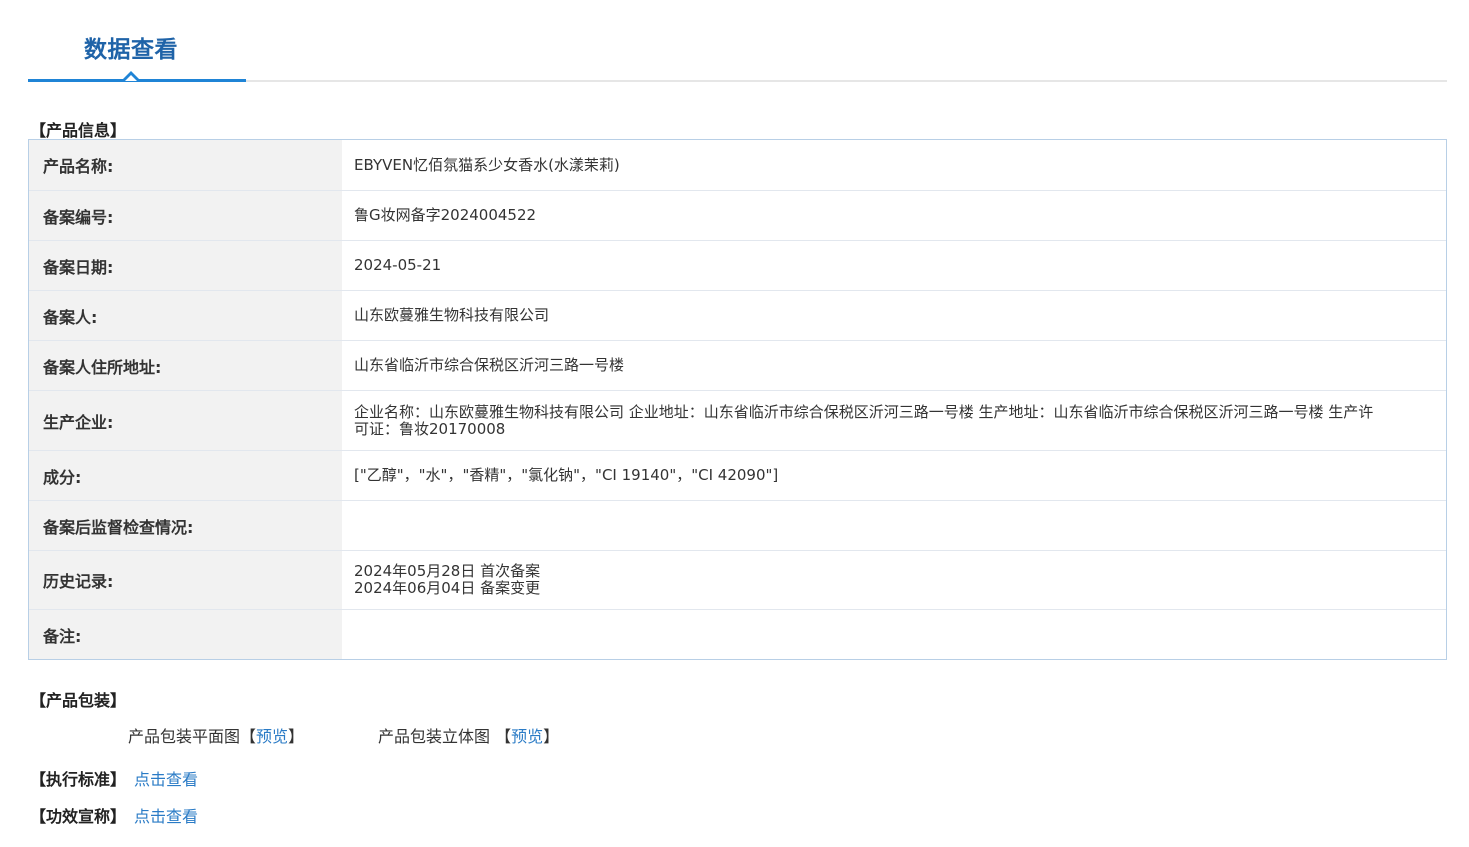 The width and height of the screenshot is (1469, 847). Describe the element at coordinates (445, 215) in the screenshot. I see `row-value: 鲁G妆网备字2024004522` at that location.